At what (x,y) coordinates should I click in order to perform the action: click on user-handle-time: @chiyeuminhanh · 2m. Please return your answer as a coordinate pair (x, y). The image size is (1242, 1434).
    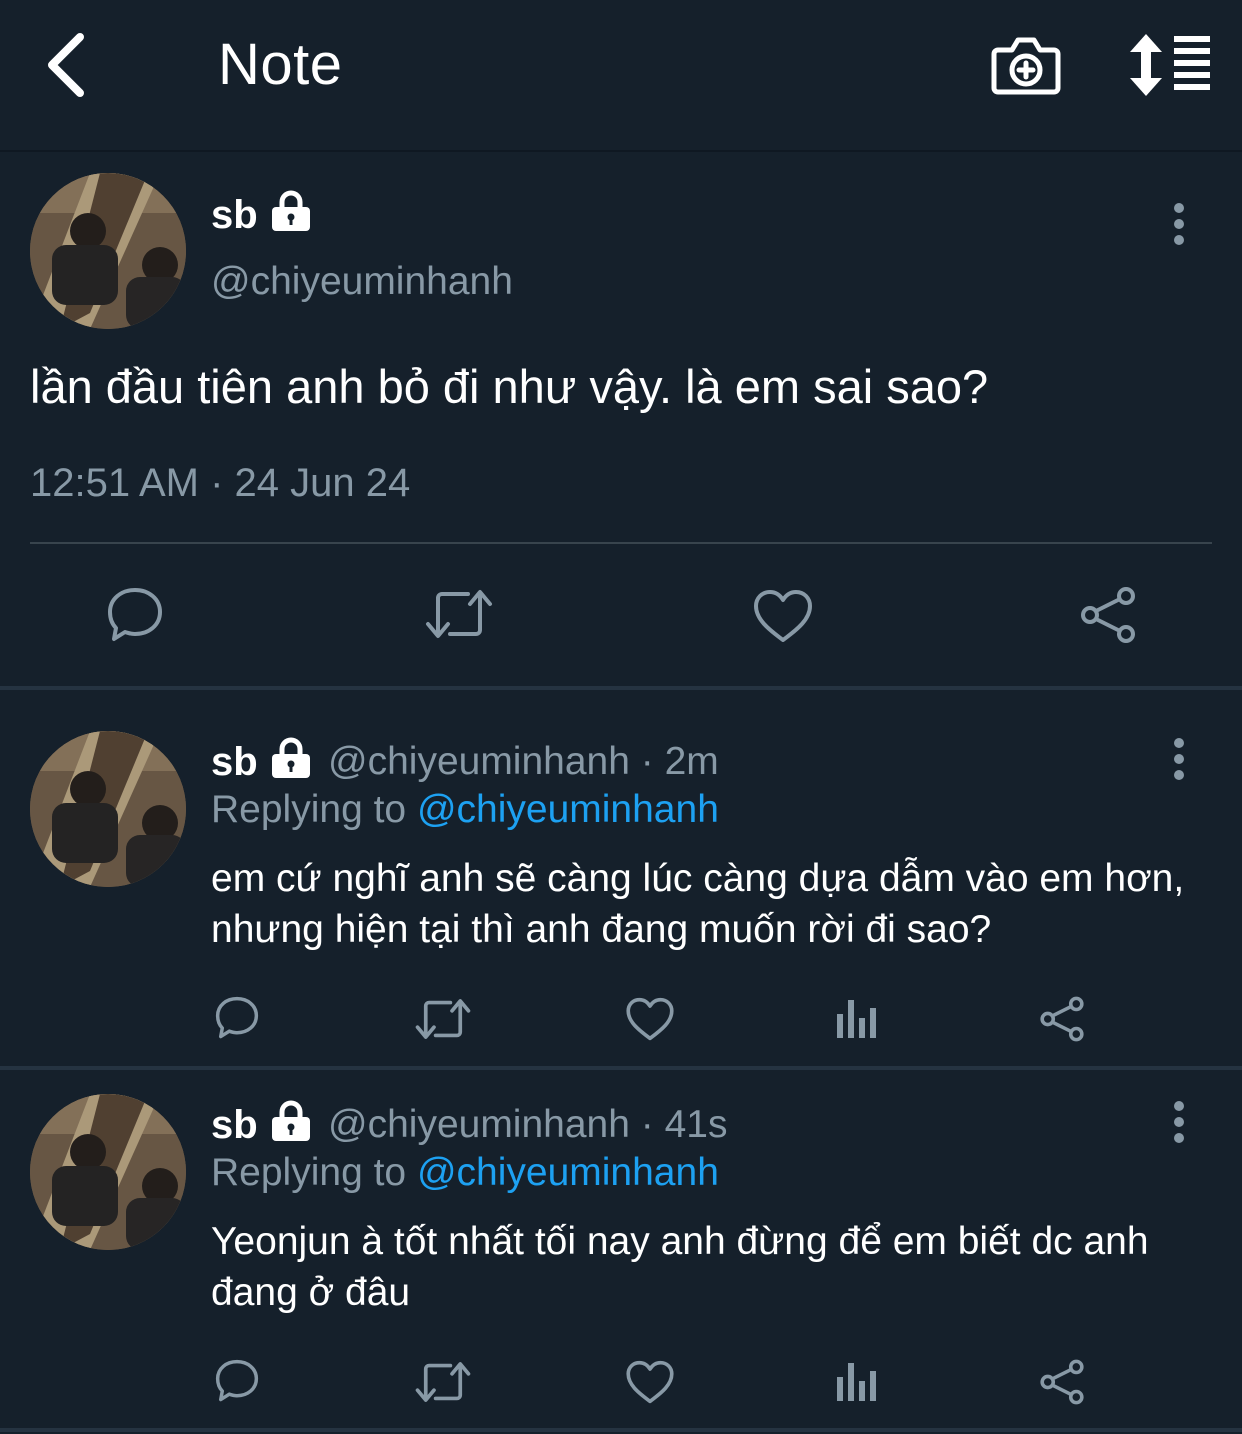
    Looking at the image, I should click on (523, 762).